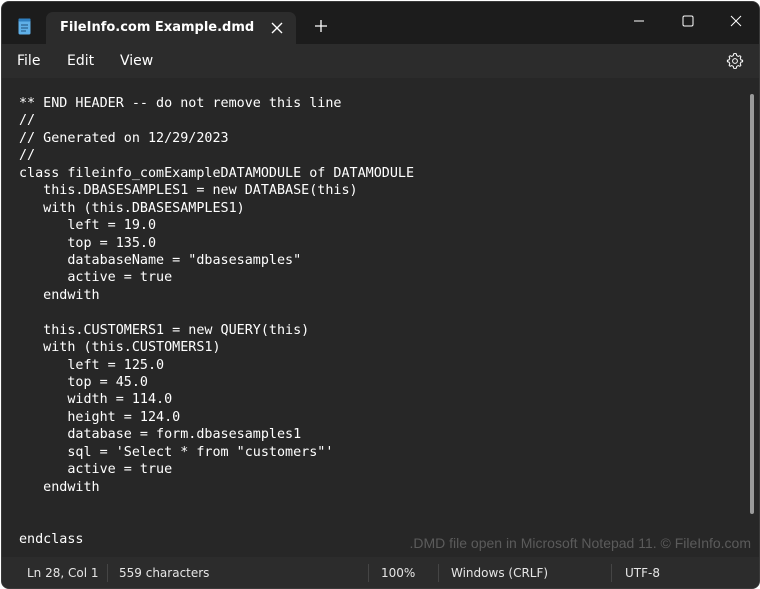 The height and width of the screenshot is (589, 760). Describe the element at coordinates (216, 382) in the screenshot. I see `code-line: top = 45.0` at that location.